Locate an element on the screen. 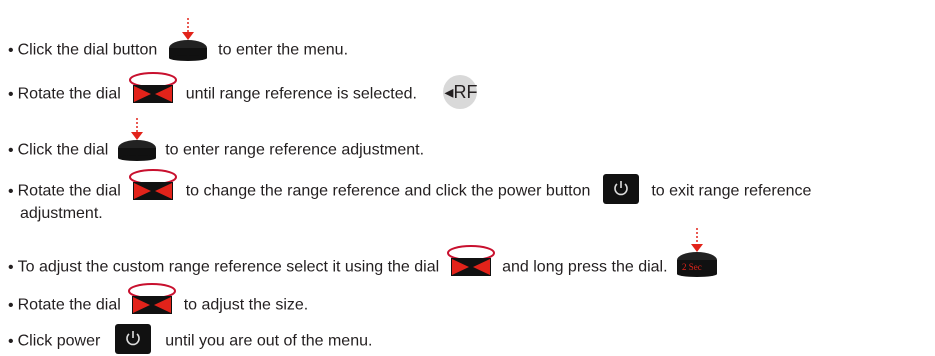 The image size is (935, 356). step-5-text-b: and long press the dial. is located at coordinates (585, 267).